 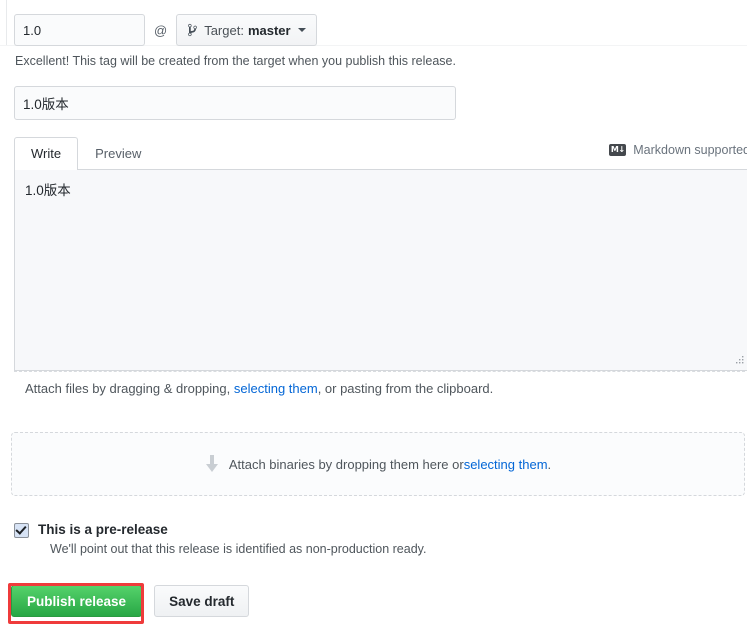 I want to click on target-branch-dropdown: Target: master, so click(x=246, y=30).